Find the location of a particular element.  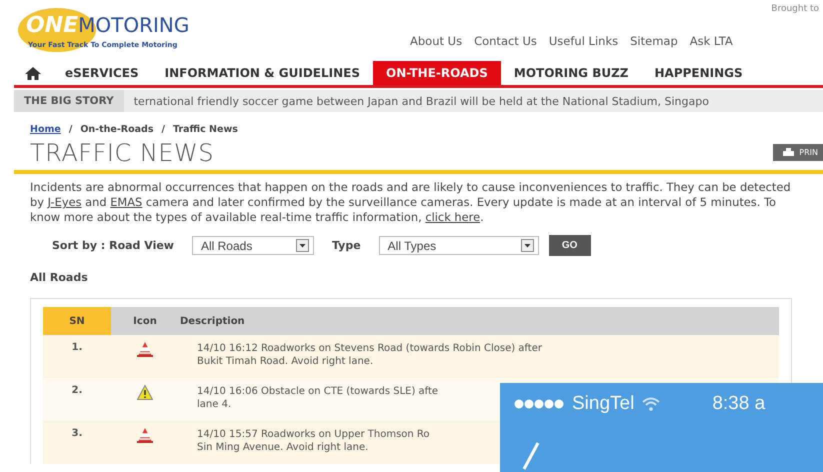

header-link: Sitemap is located at coordinates (654, 41).